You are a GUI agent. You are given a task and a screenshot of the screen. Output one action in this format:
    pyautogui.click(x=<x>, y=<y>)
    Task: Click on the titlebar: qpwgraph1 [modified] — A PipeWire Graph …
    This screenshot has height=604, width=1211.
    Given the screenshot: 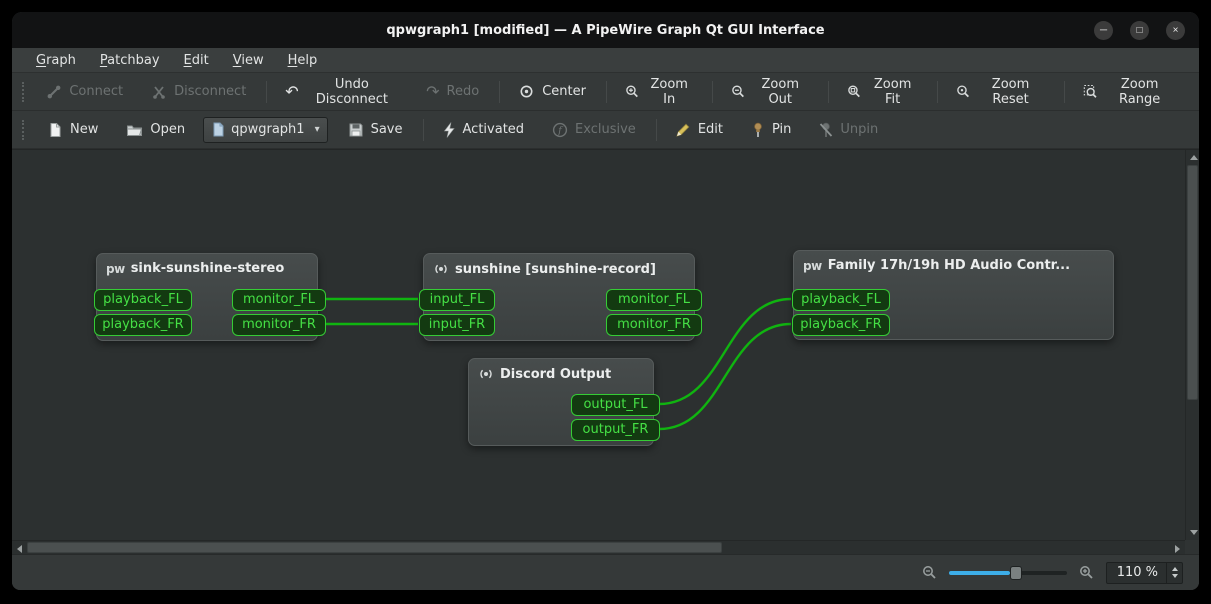 What is the action you would take?
    pyautogui.click(x=605, y=30)
    